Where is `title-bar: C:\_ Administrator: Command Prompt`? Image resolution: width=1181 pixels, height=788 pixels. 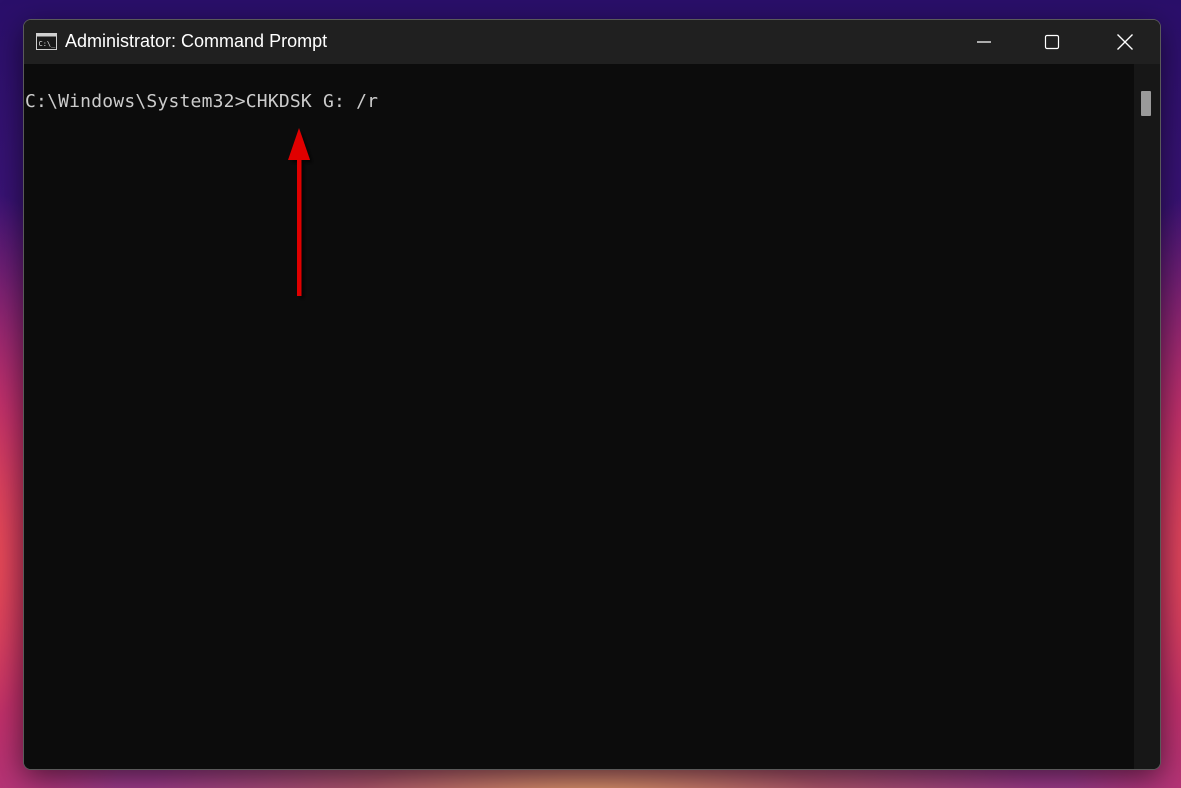
title-bar: C:\_ Administrator: Command Prompt is located at coordinates (592, 42).